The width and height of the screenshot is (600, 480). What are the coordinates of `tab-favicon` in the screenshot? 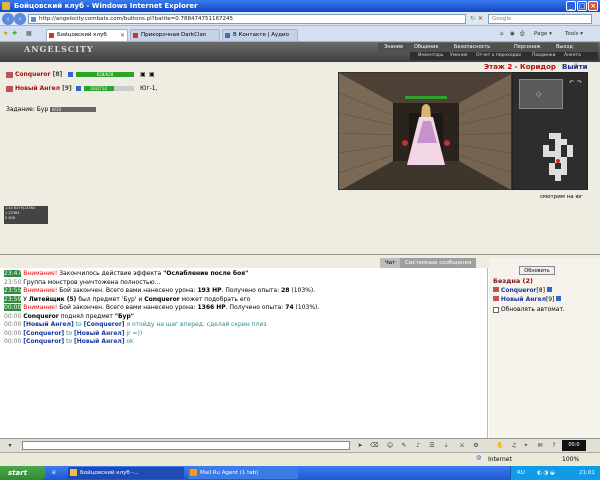 It's located at (135, 35).